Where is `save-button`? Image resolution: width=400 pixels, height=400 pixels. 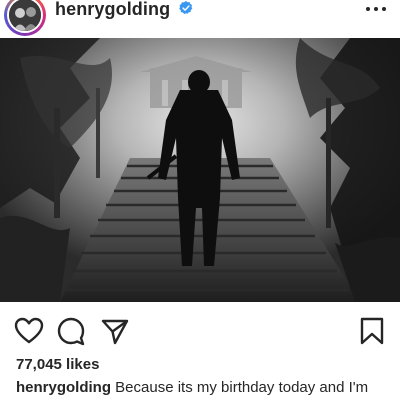
save-button is located at coordinates (372, 331).